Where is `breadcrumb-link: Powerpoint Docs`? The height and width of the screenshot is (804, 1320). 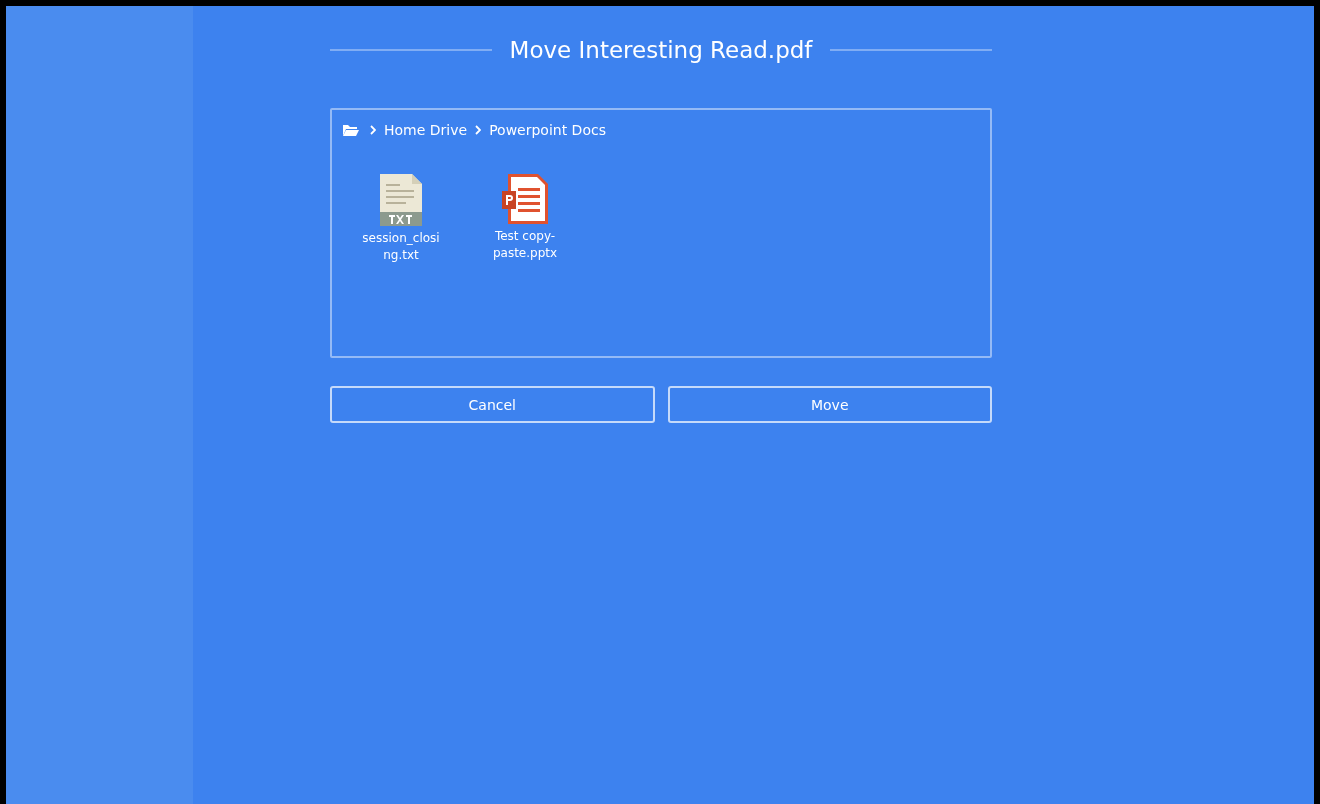 breadcrumb-link: Powerpoint Docs is located at coordinates (547, 130).